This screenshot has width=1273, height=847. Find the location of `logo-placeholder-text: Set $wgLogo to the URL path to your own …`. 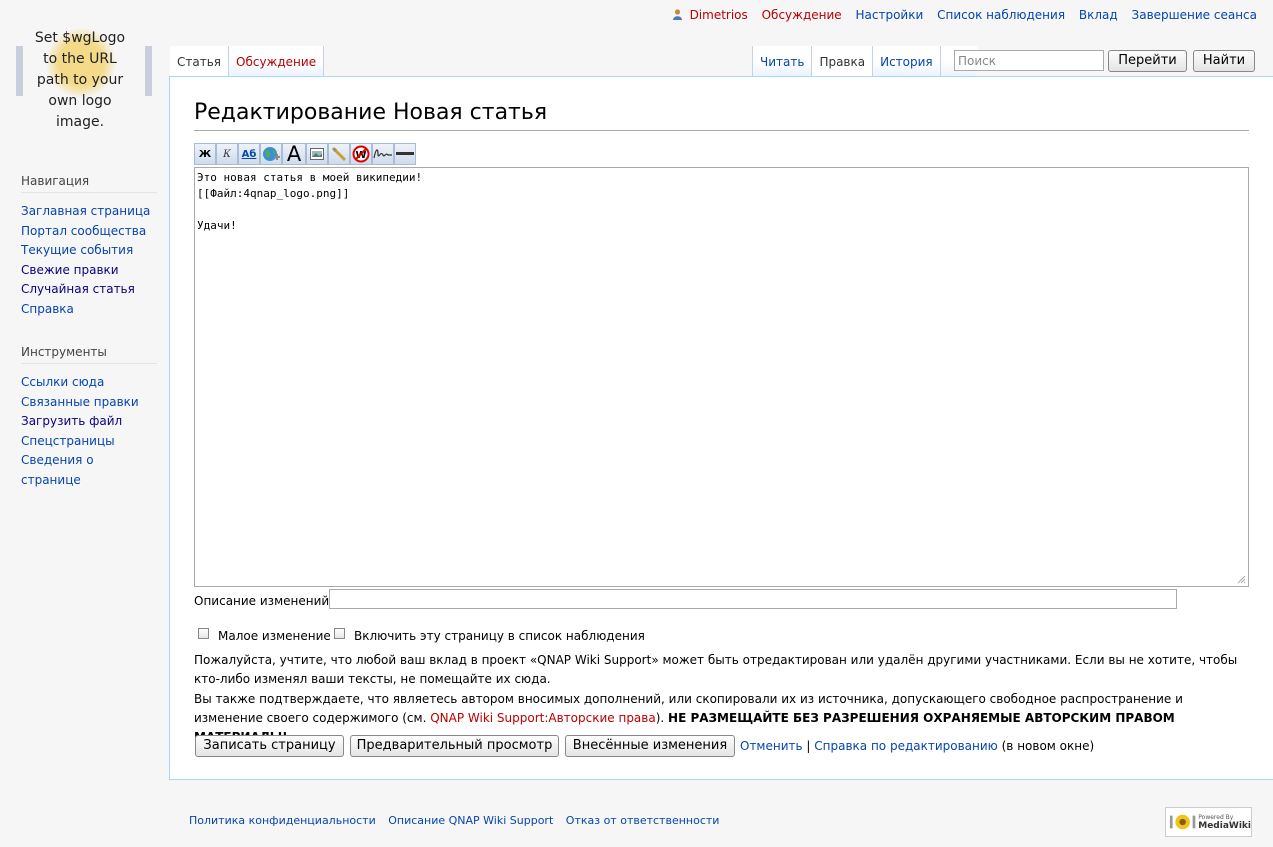

logo-placeholder-text: Set $wgLogo to the URL path to your own … is located at coordinates (80, 80).